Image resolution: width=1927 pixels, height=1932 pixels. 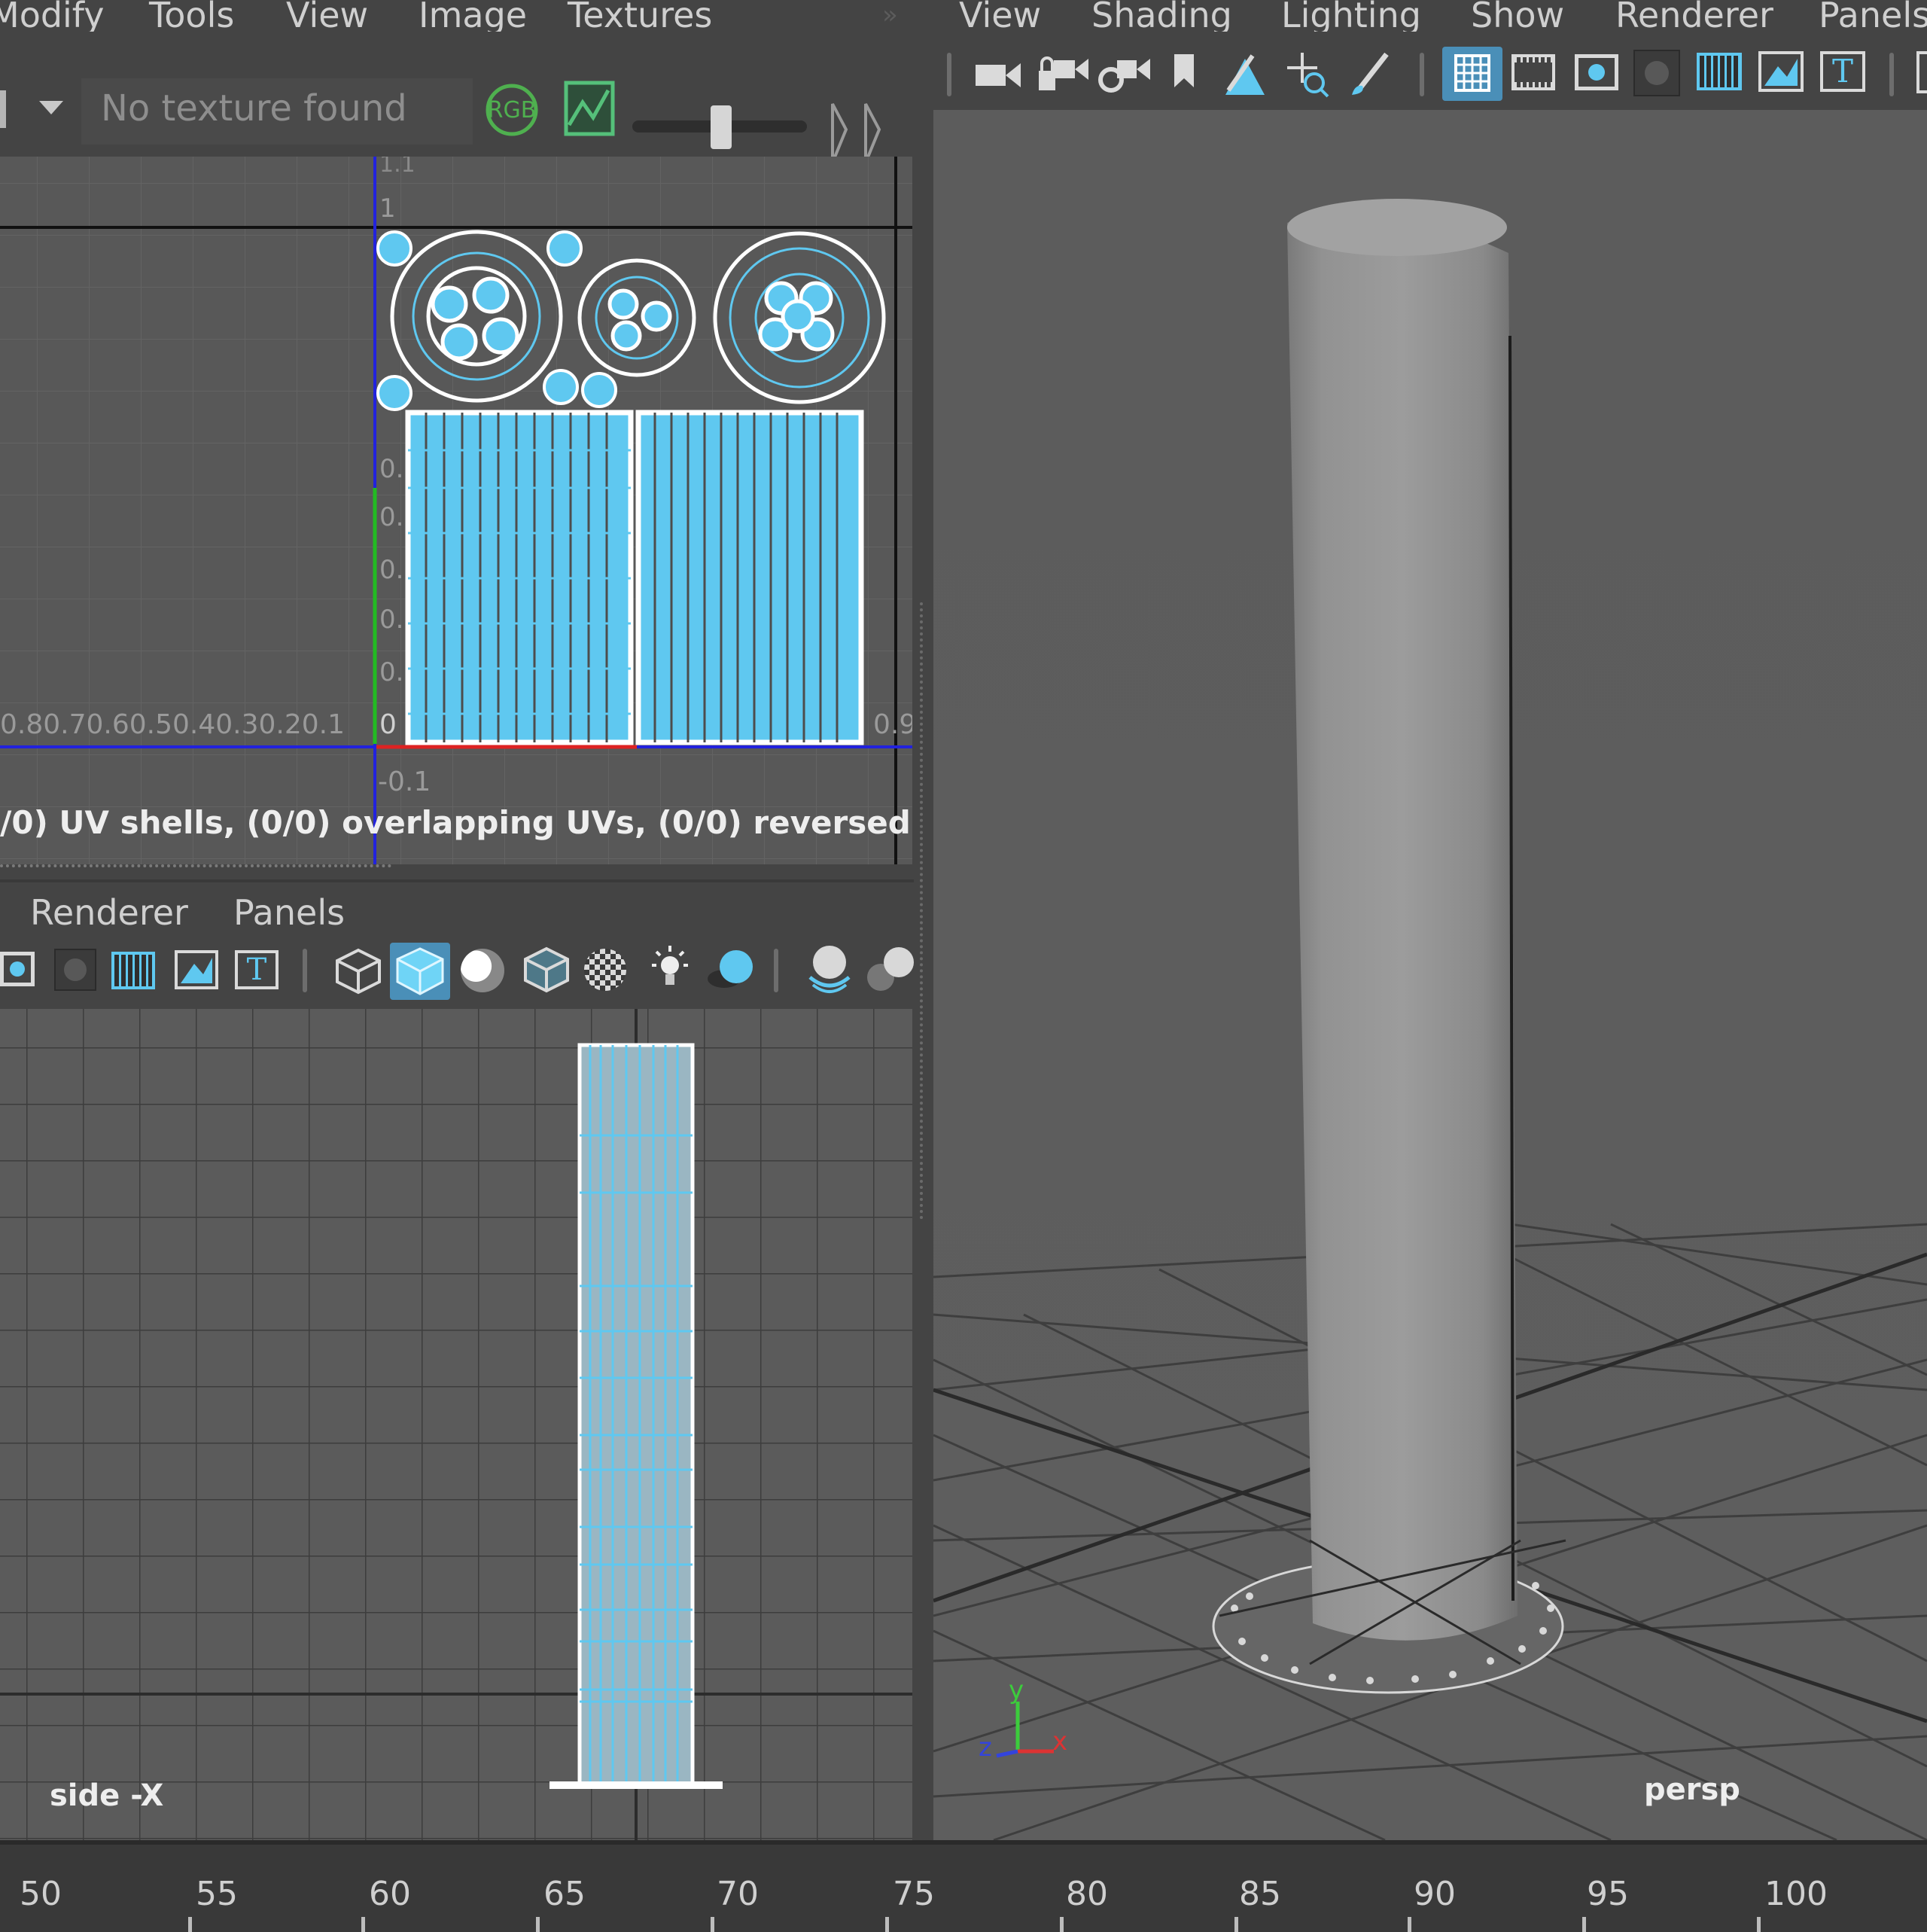 What do you see at coordinates (546, 970) in the screenshot?
I see `wireframe-on-shaded-icon` at bounding box center [546, 970].